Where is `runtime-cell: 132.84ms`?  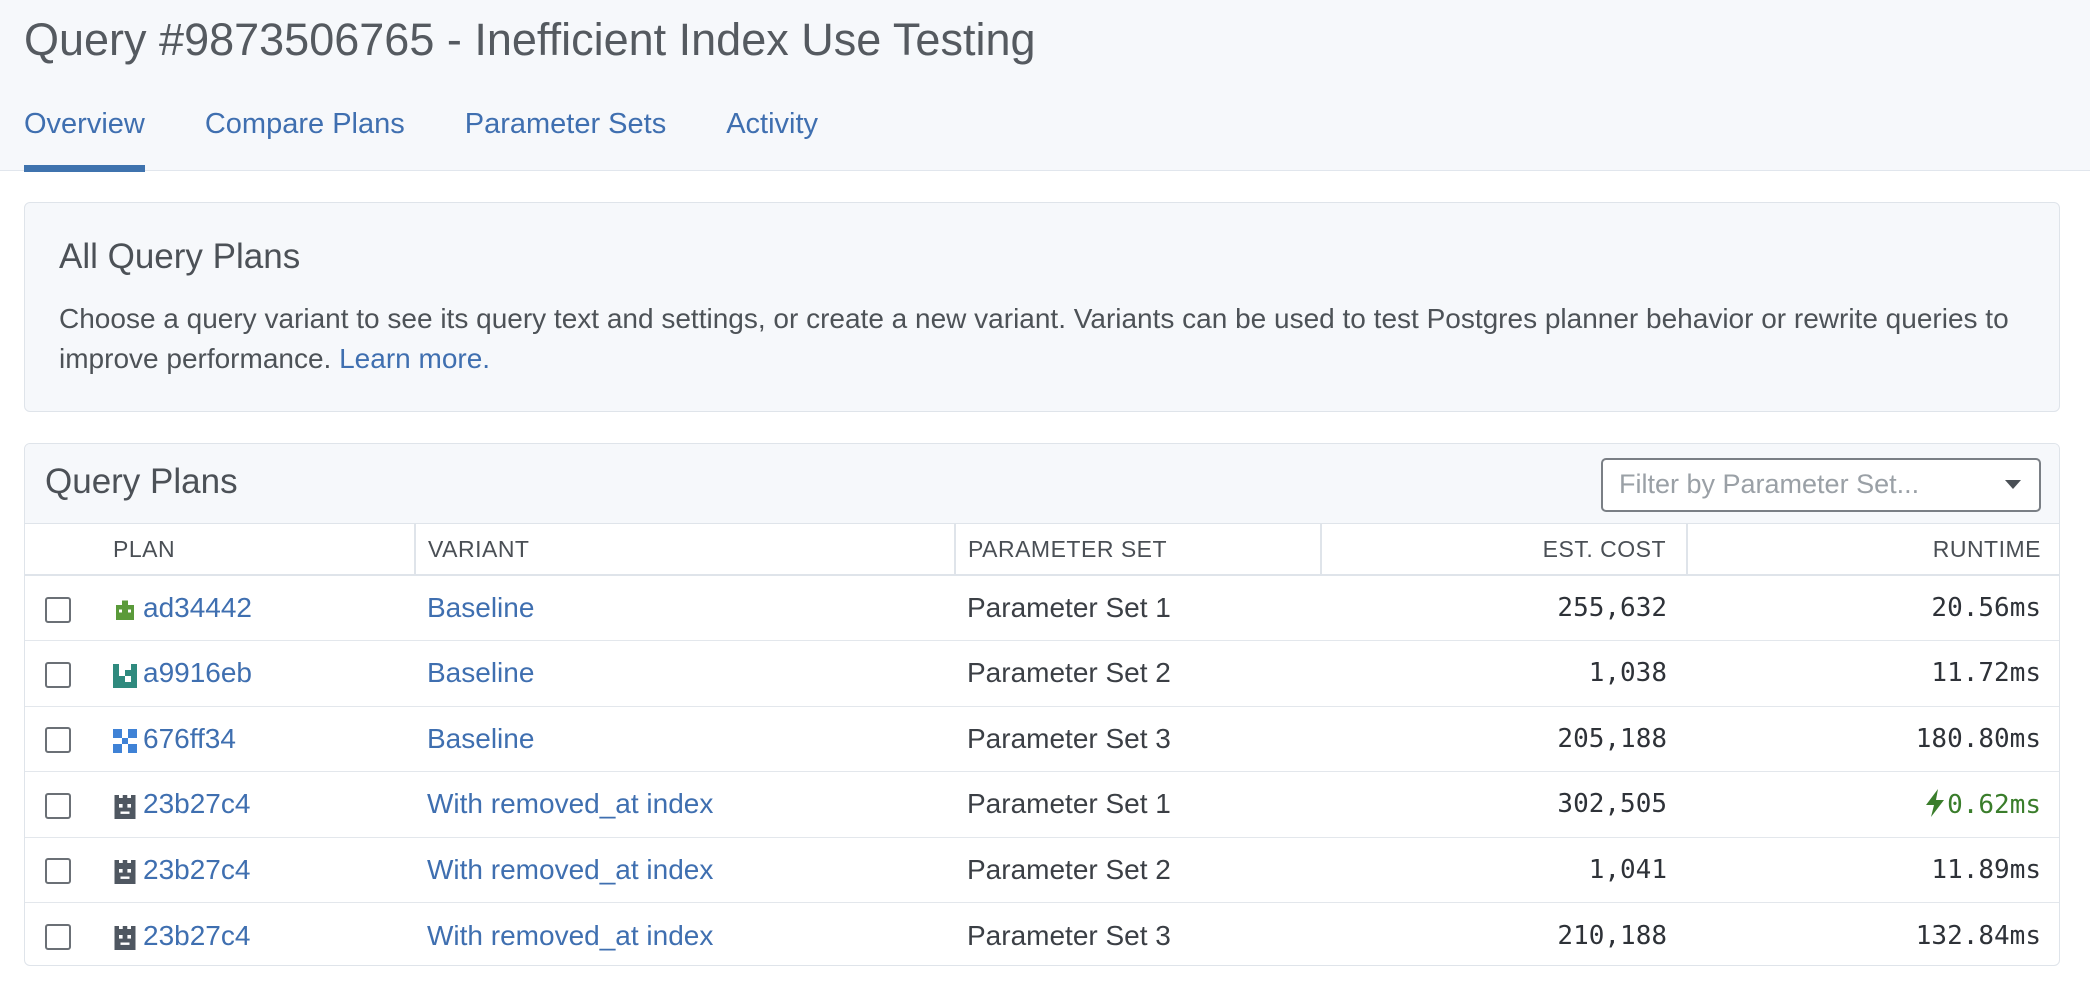
runtime-cell: 132.84ms is located at coordinates (1873, 934).